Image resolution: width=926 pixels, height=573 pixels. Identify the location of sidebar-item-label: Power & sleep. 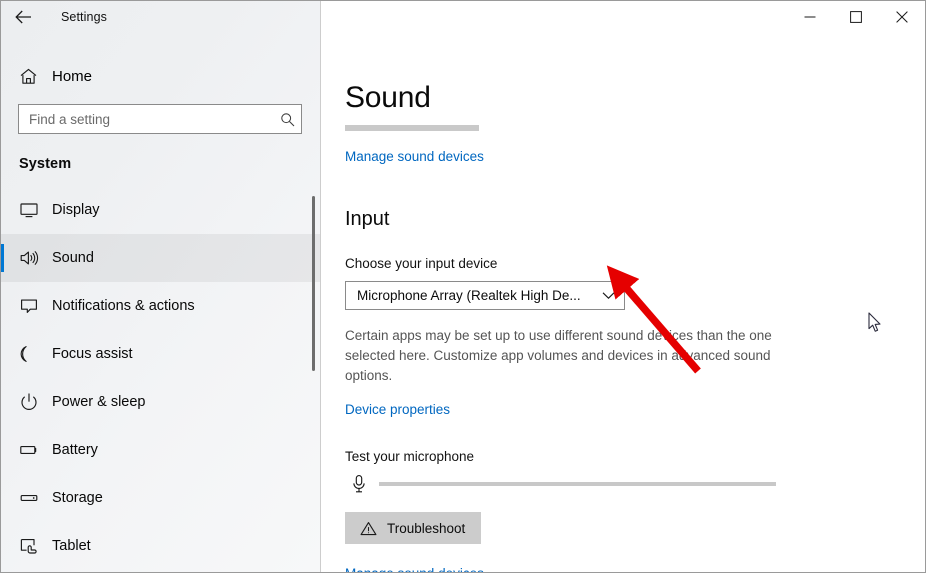
(99, 402).